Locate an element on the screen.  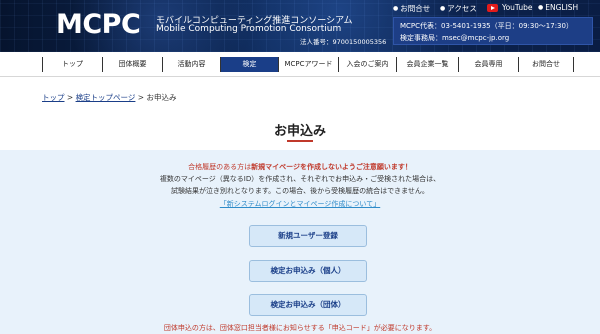
group-apply-note: 団体申込の方は、団体窓口担当者様にお知らせする「申込コード」が必要になります。 is located at coordinates (300, 328).